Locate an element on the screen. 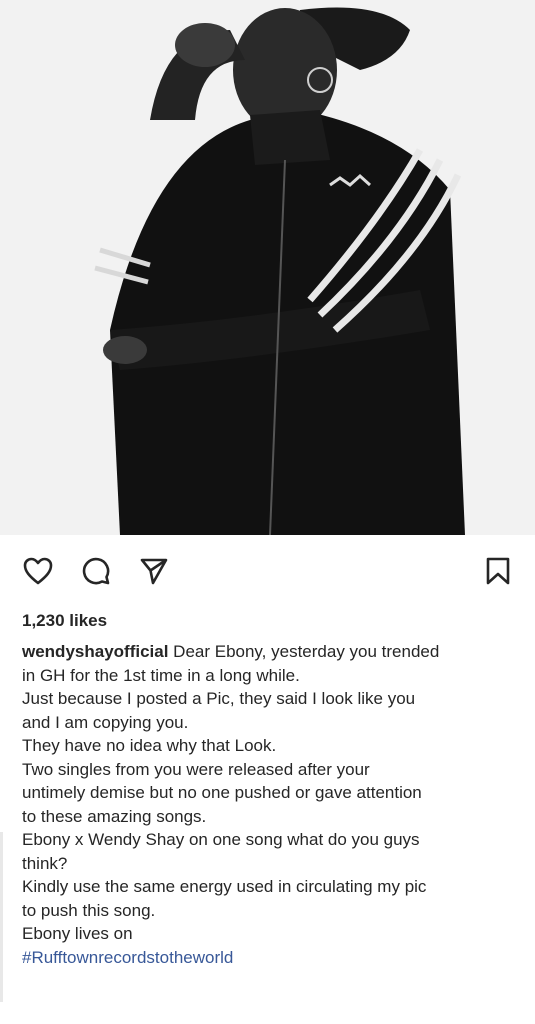 The height and width of the screenshot is (1024, 535). share-button is located at coordinates (154, 571).